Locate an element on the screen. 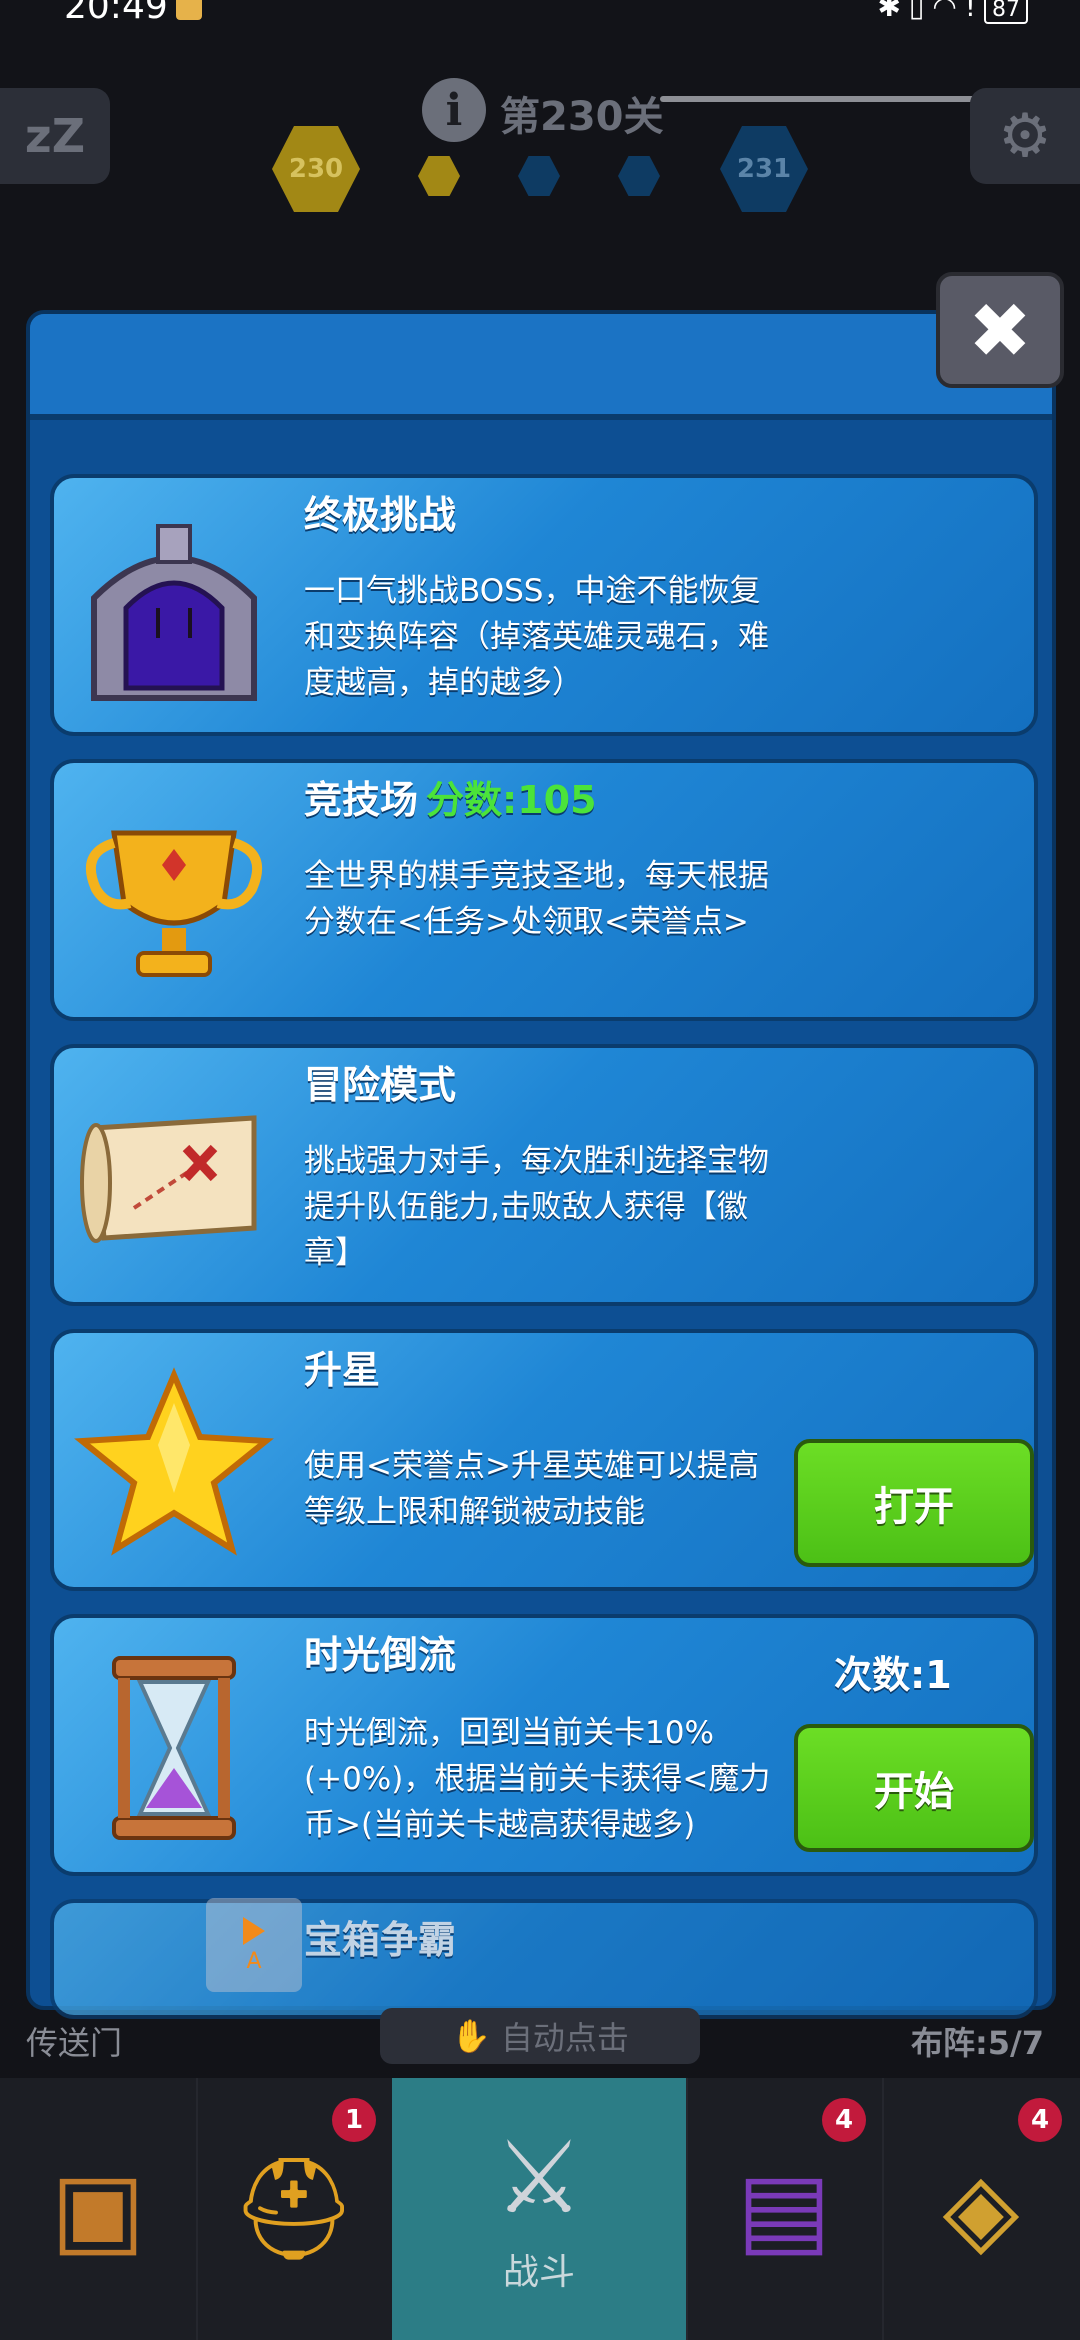  mode-card-adventure: 冒险模式 挑战强力对手，每次胜利选择宝物提升队伍能力,击败敌人获得【徽章】 is located at coordinates (544, 1175).